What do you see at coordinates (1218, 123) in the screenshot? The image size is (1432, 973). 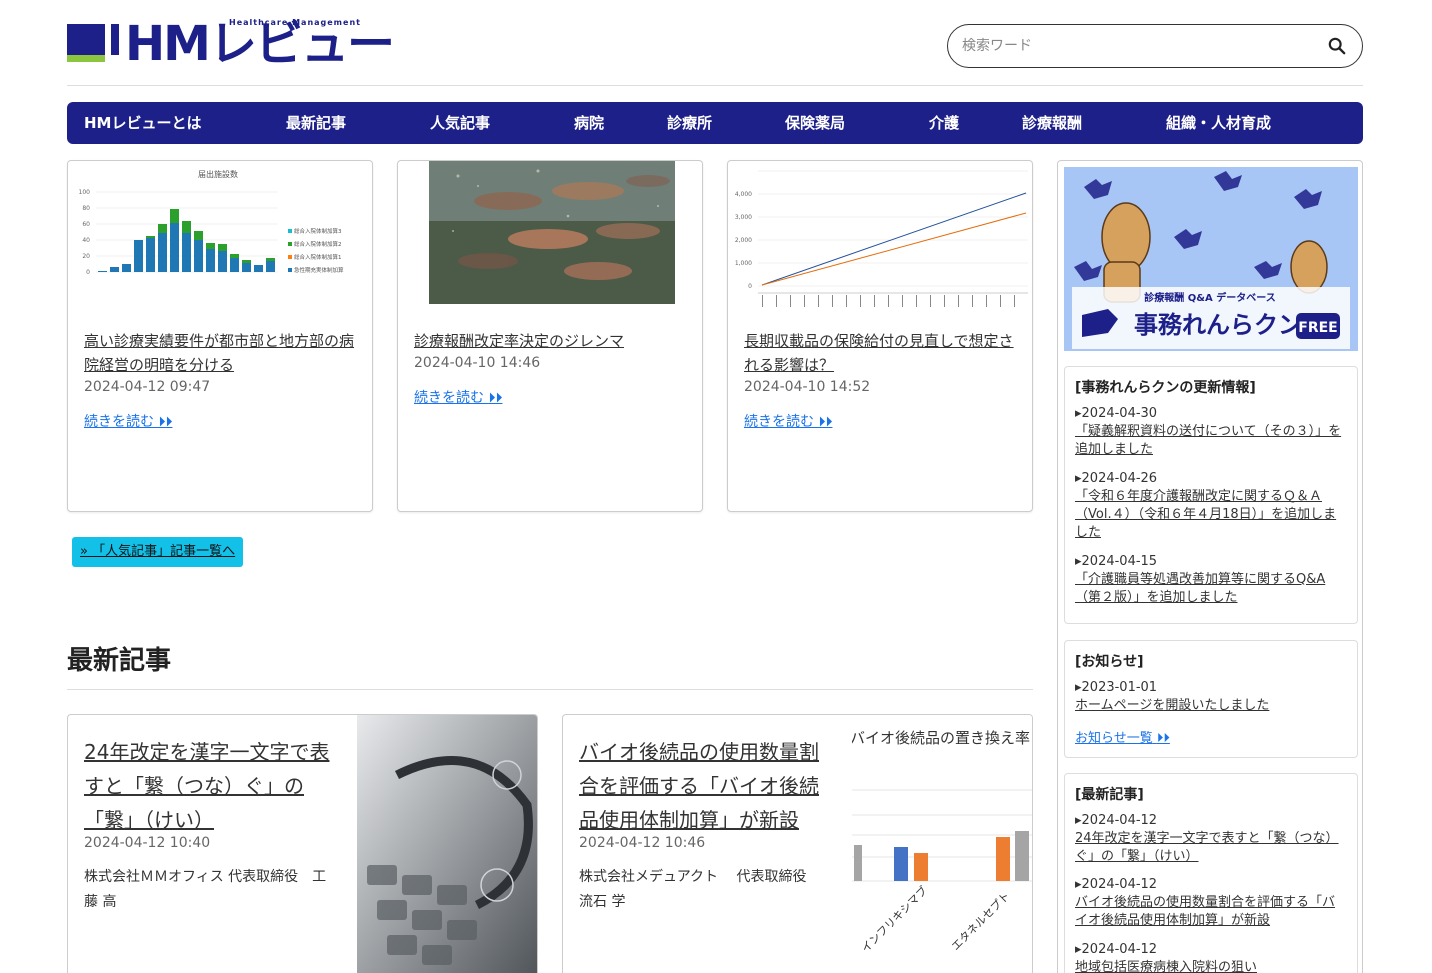 I see `nav-item-organization: 組織・人材育成` at bounding box center [1218, 123].